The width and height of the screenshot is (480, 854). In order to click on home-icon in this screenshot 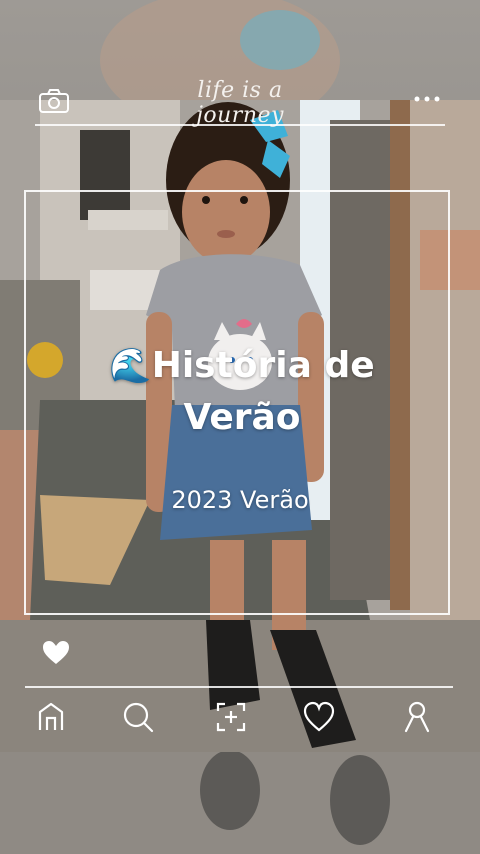, I will do `click(51, 717)`.